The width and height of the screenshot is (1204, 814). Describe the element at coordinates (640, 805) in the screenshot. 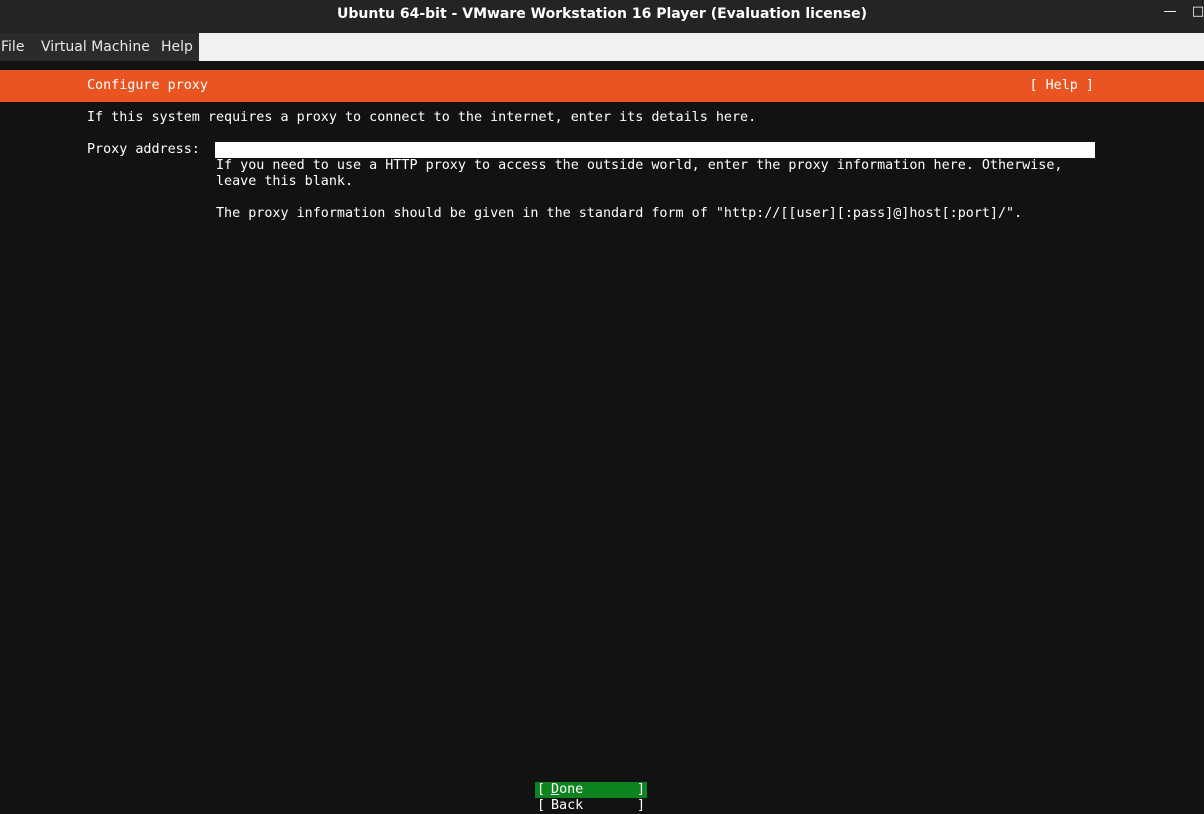

I see `back-bracket-close: ]` at that location.